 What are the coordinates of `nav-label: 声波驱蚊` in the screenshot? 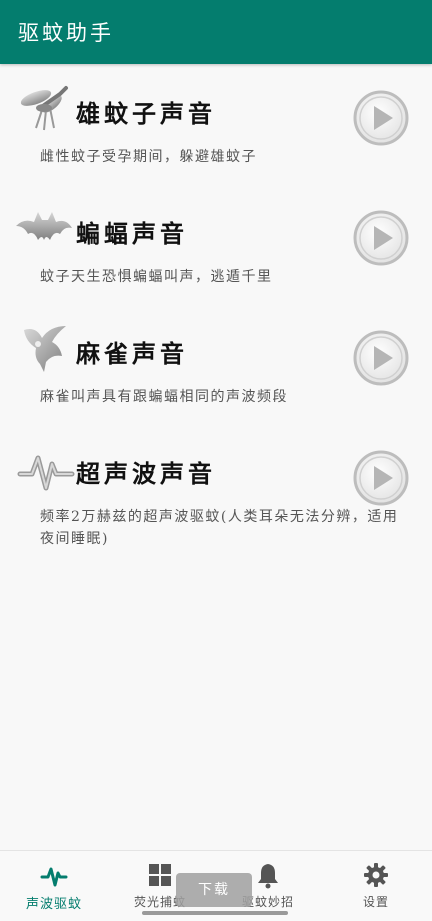 It's located at (53, 904).